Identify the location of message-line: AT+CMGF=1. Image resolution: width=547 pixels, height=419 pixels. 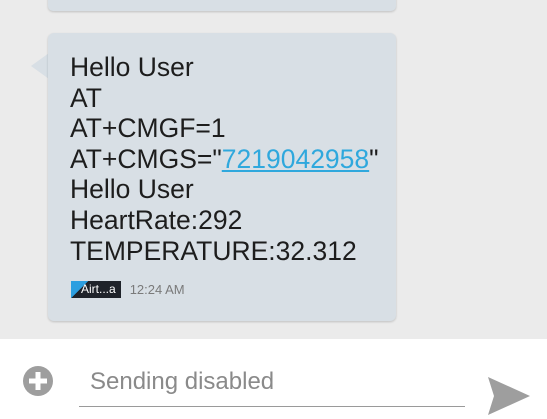
(148, 128).